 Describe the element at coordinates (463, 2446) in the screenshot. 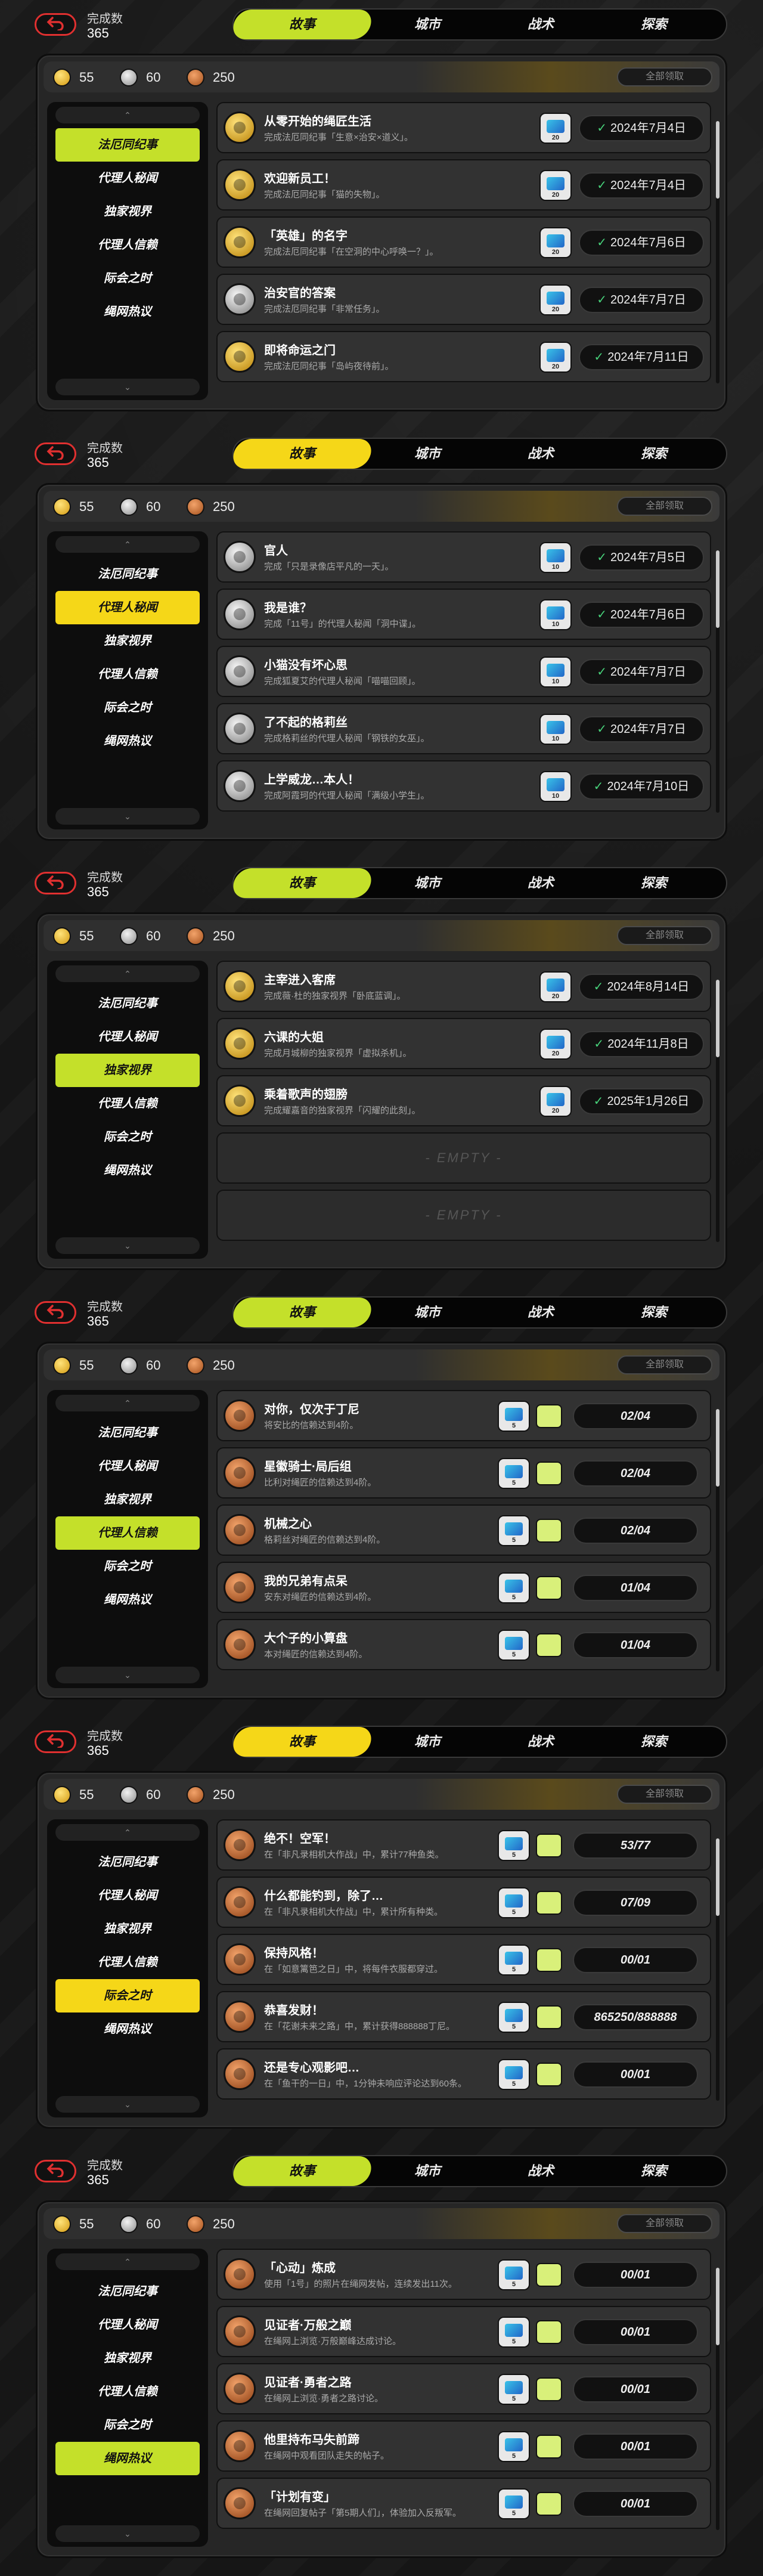

I see `achievement-row: 他里持布马失前蹄 在绳网中观看团队走失的帖子。 5 00/01` at that location.